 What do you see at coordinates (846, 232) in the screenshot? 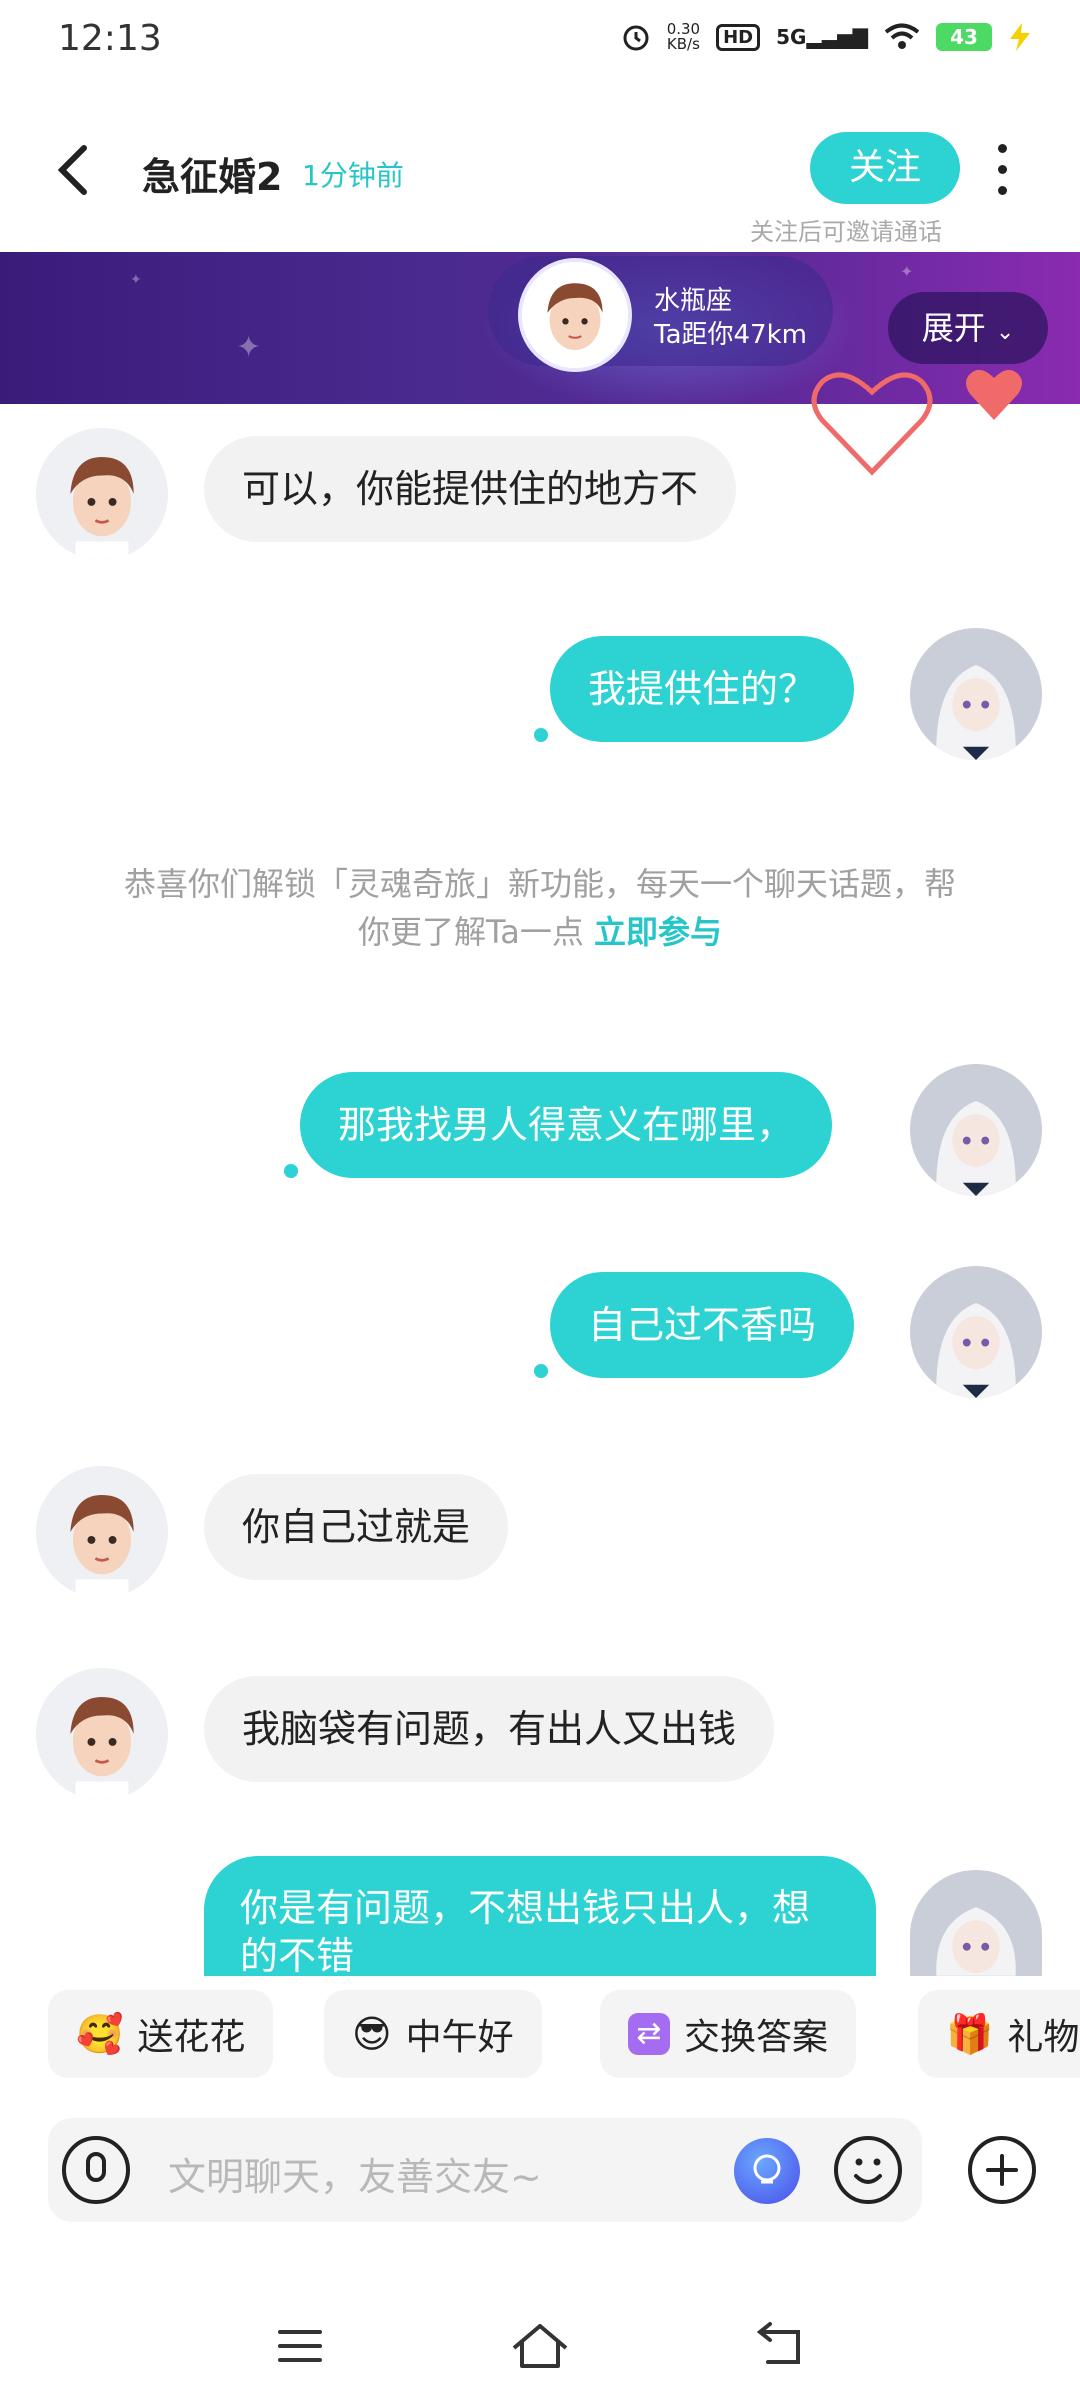
I see `follow-hint: 关注后可邀请通话` at bounding box center [846, 232].